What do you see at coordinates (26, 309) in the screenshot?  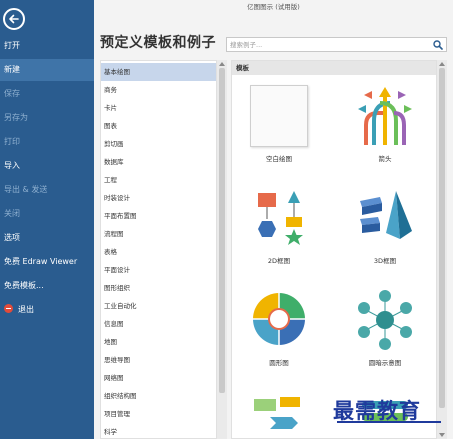 I see `nav-exit-label: 退出` at bounding box center [26, 309].